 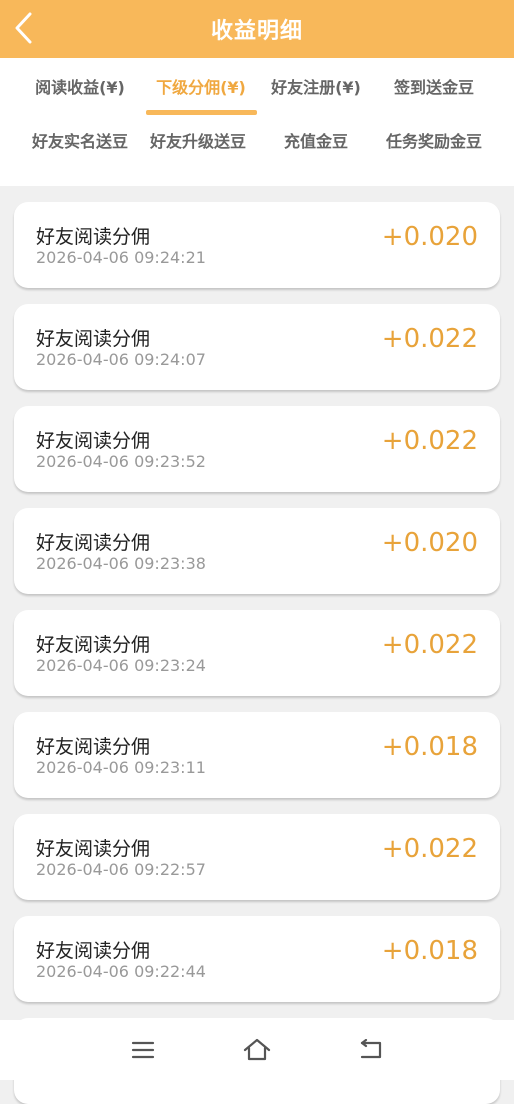 I want to click on header-bar: 收益明细, so click(x=257, y=29).